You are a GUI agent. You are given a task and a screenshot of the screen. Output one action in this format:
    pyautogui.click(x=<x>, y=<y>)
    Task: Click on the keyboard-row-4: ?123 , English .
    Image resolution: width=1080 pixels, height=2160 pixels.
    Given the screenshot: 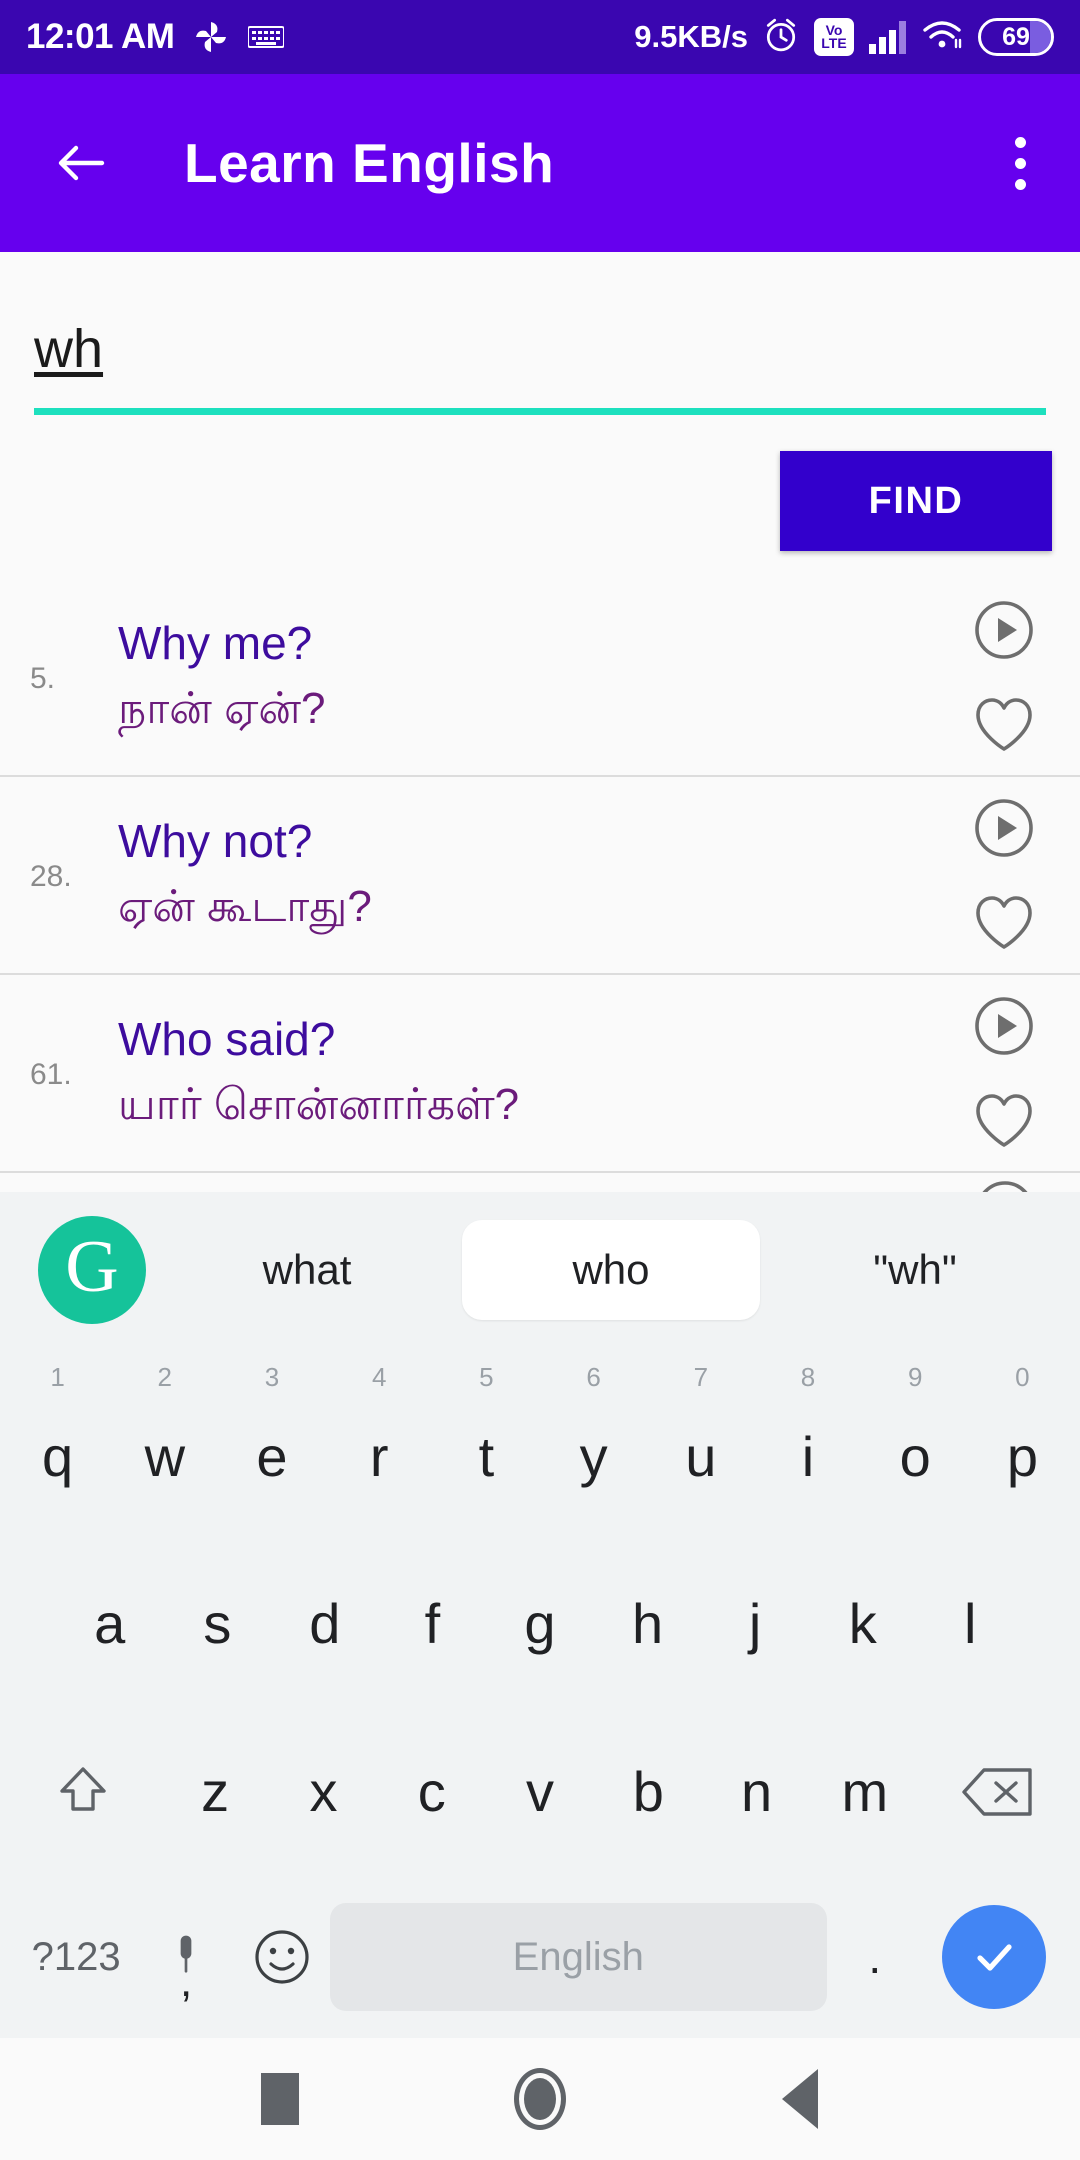 What is the action you would take?
    pyautogui.click(x=540, y=1957)
    